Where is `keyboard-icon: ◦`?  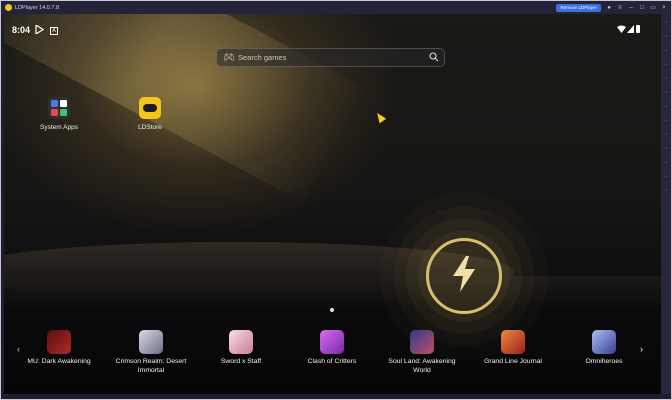
keyboard-icon: ◦ is located at coordinates (666, 37).